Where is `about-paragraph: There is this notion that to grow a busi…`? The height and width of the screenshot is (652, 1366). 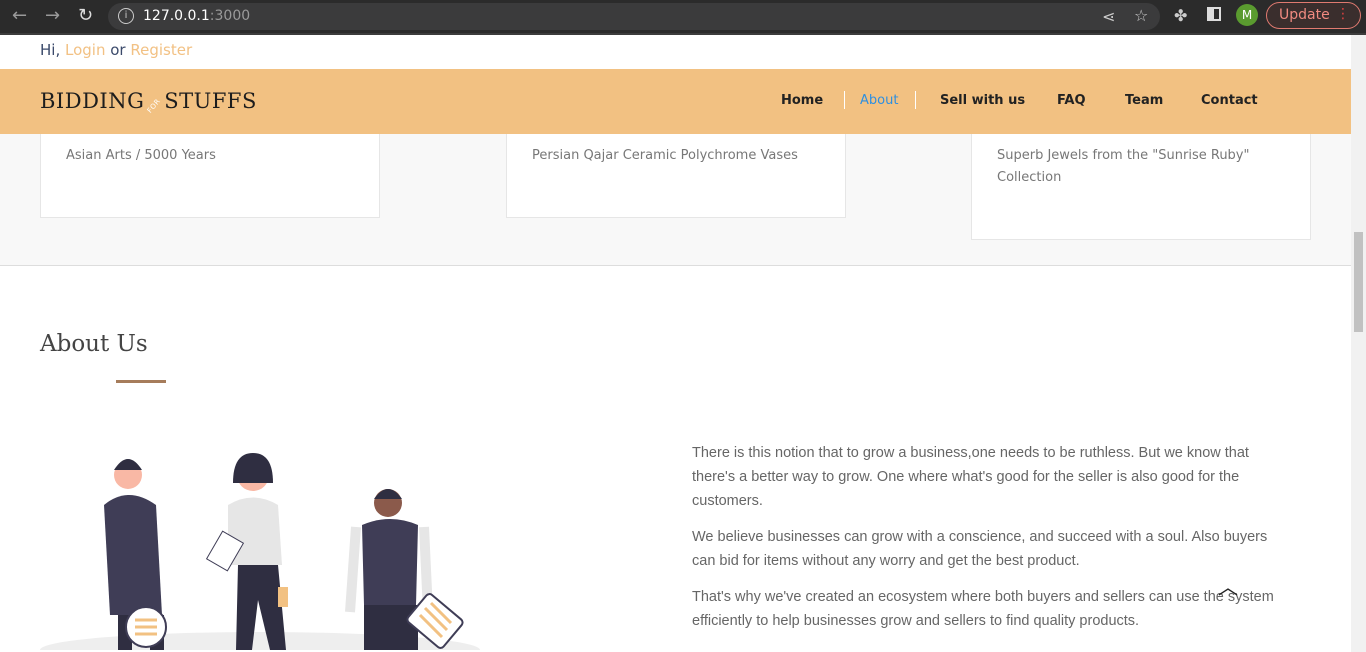
about-paragraph: There is this notion that to grow a busi… is located at coordinates (970, 477).